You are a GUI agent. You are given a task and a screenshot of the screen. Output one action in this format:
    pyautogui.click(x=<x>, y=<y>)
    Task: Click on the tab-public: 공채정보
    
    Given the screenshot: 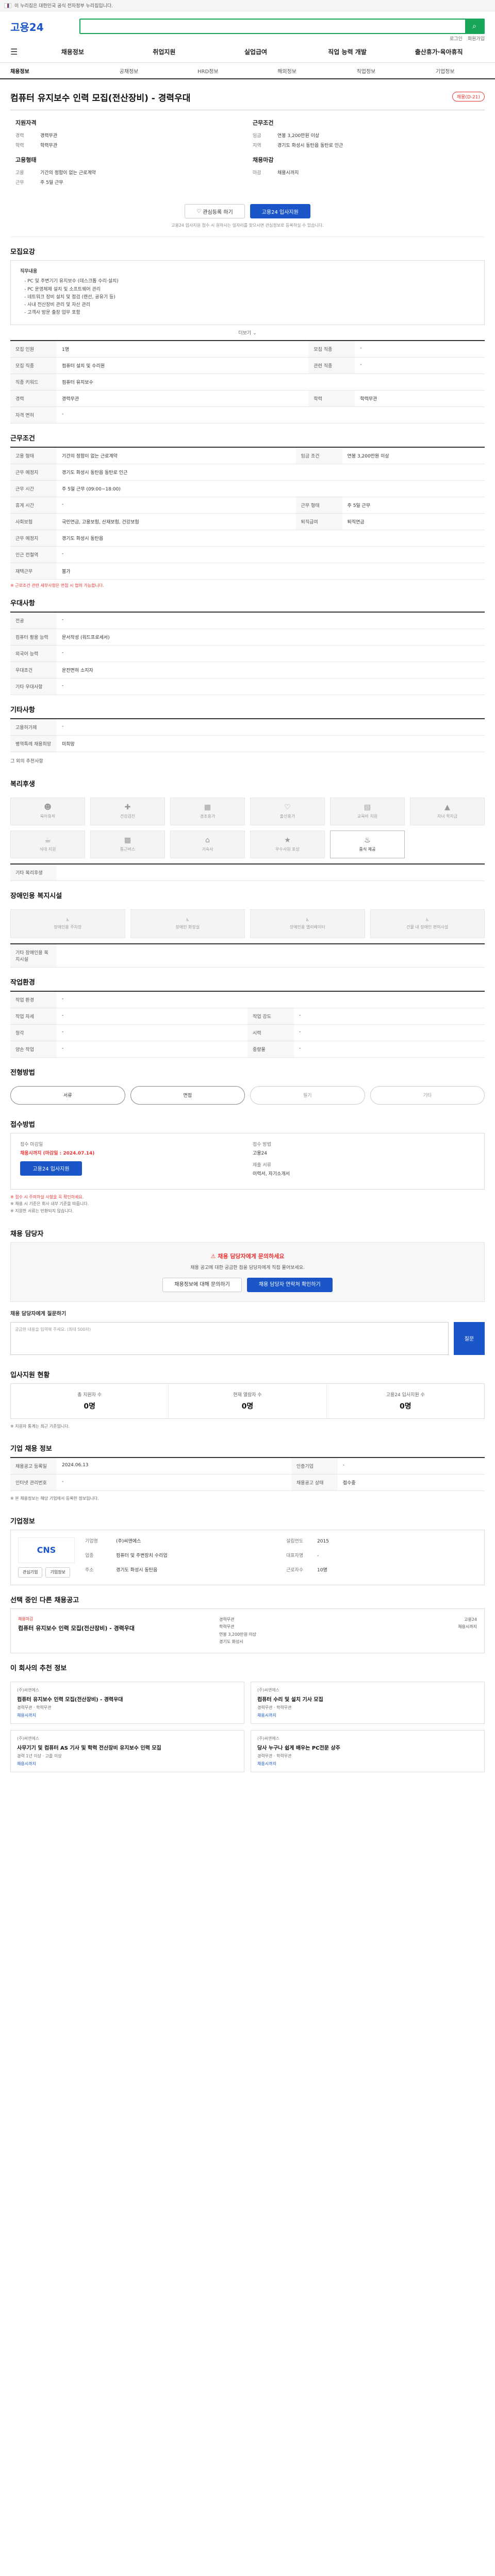 What is the action you would take?
    pyautogui.click(x=128, y=71)
    